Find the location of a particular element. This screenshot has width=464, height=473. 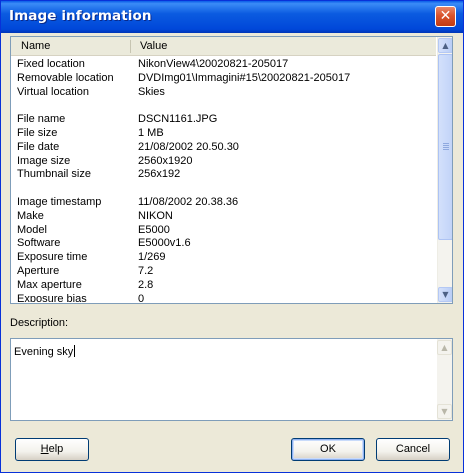

dialog-title: Image information is located at coordinates (80, 16).